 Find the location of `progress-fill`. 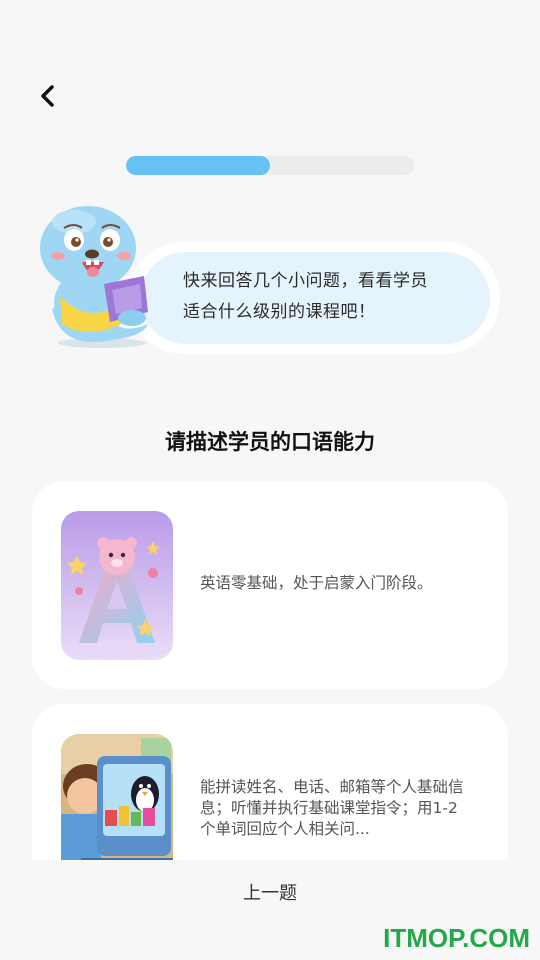

progress-fill is located at coordinates (198, 165).